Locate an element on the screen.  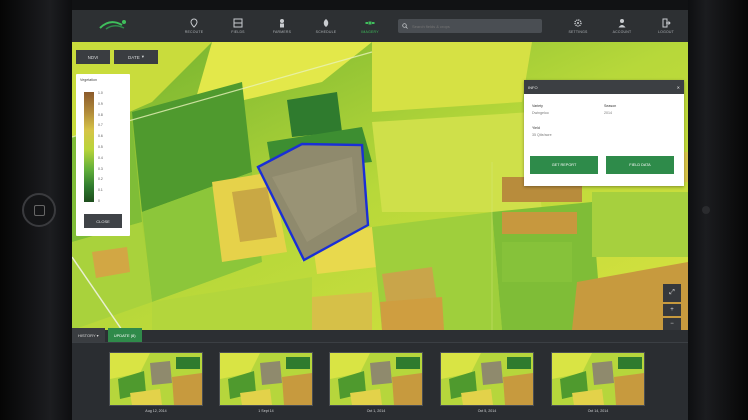
info-value: 35 Qtle/acre is located at coordinates (542, 135).